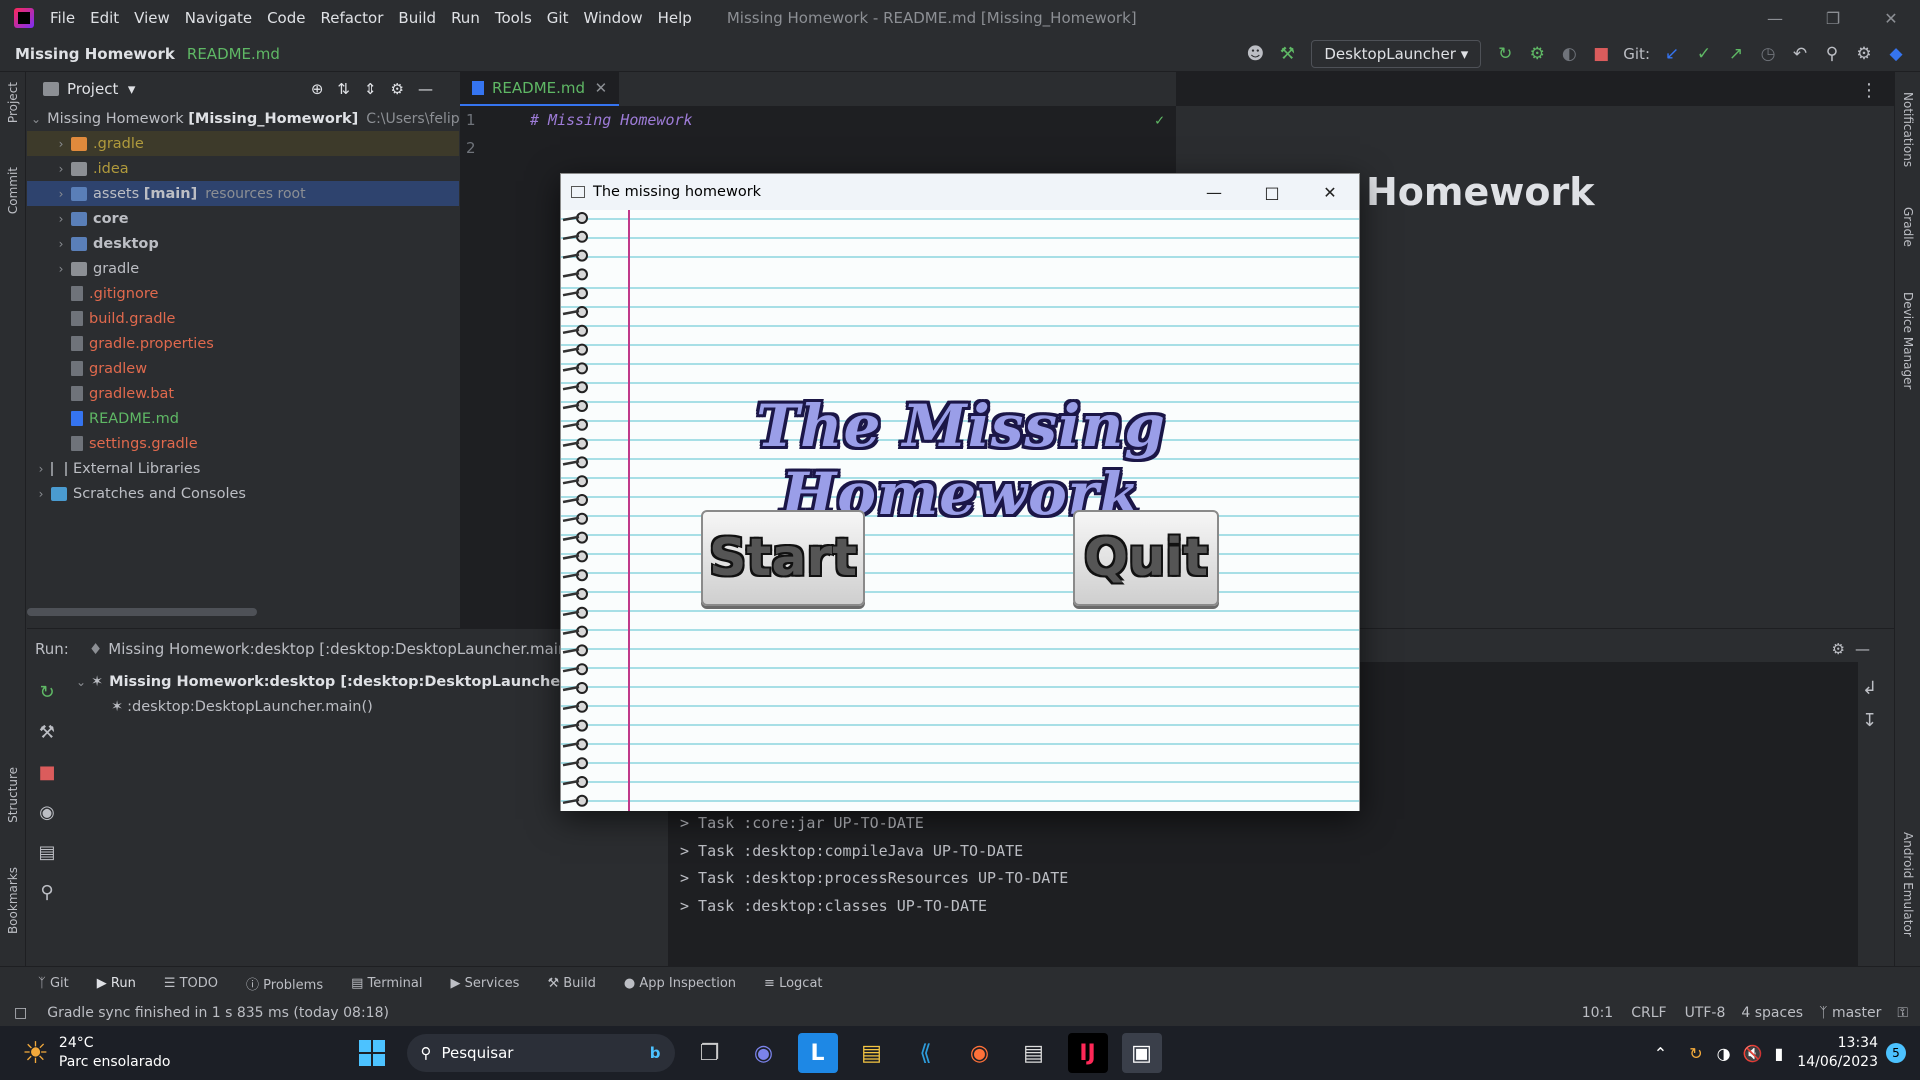 This screenshot has width=1920, height=1080. Describe the element at coordinates (1800, 54) in the screenshot. I see `rollback-icon: ↶` at that location.